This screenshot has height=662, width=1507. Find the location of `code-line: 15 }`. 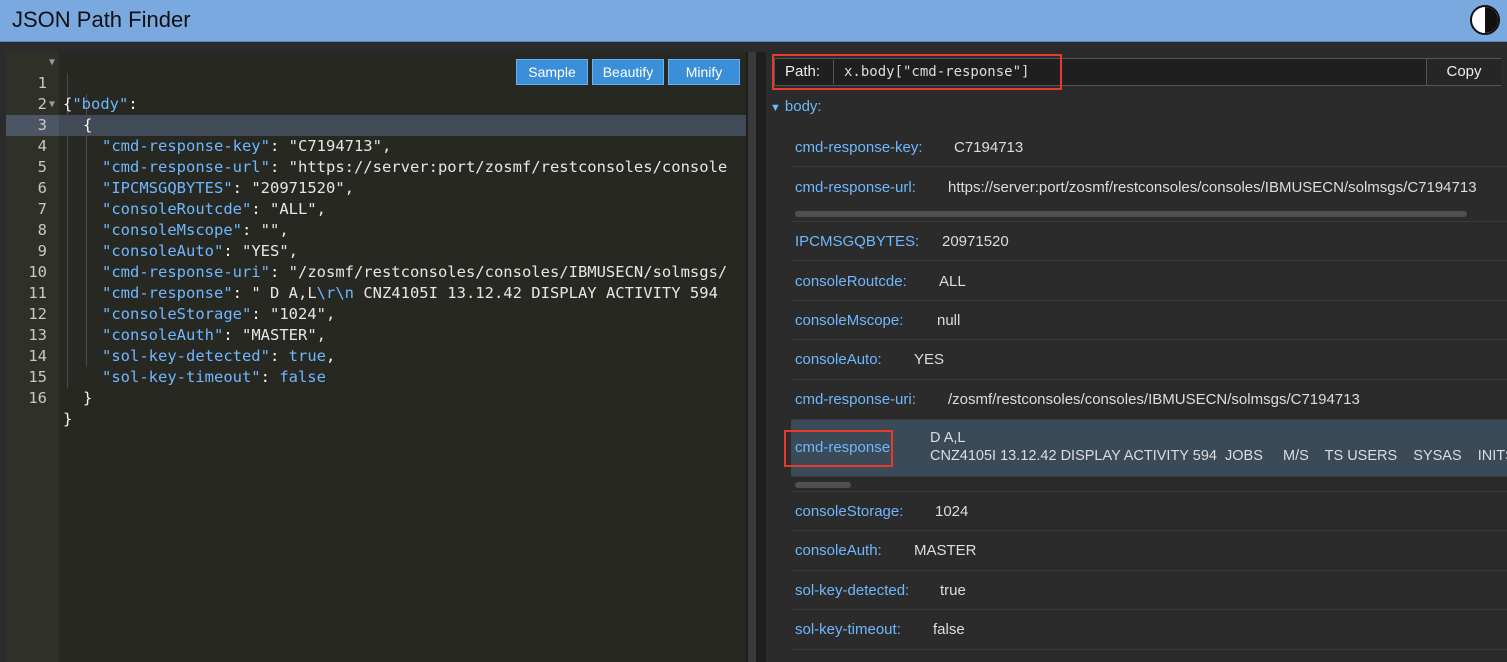

code-line: 15 } is located at coordinates (60, 387).